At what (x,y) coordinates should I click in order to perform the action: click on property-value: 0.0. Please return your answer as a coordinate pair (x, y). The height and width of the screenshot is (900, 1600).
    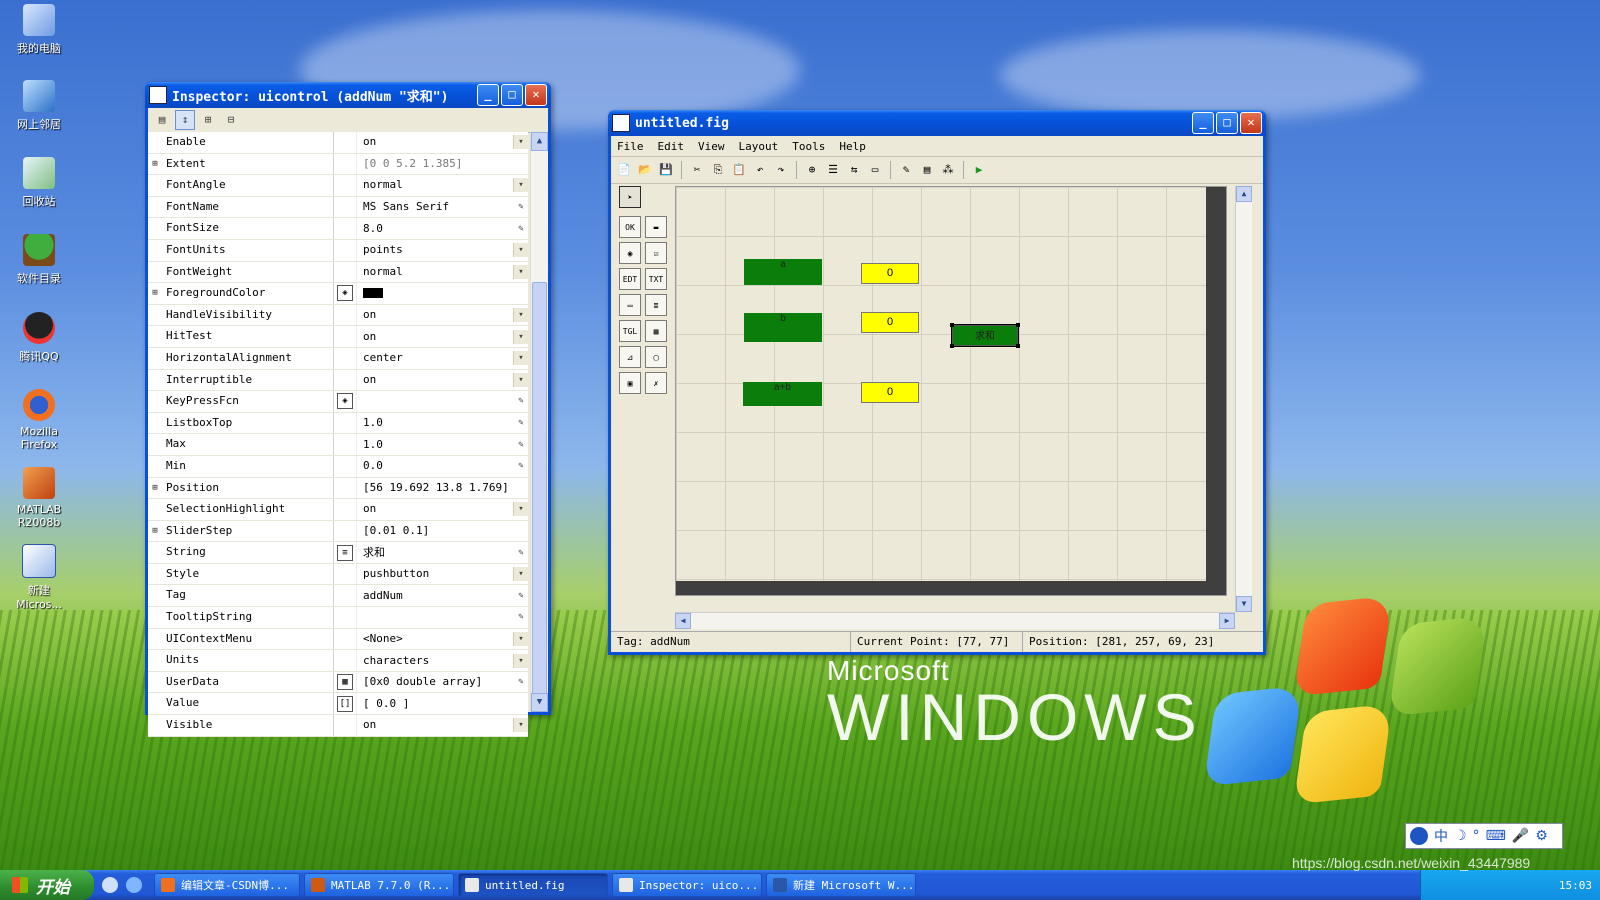
    Looking at the image, I should click on (435, 466).